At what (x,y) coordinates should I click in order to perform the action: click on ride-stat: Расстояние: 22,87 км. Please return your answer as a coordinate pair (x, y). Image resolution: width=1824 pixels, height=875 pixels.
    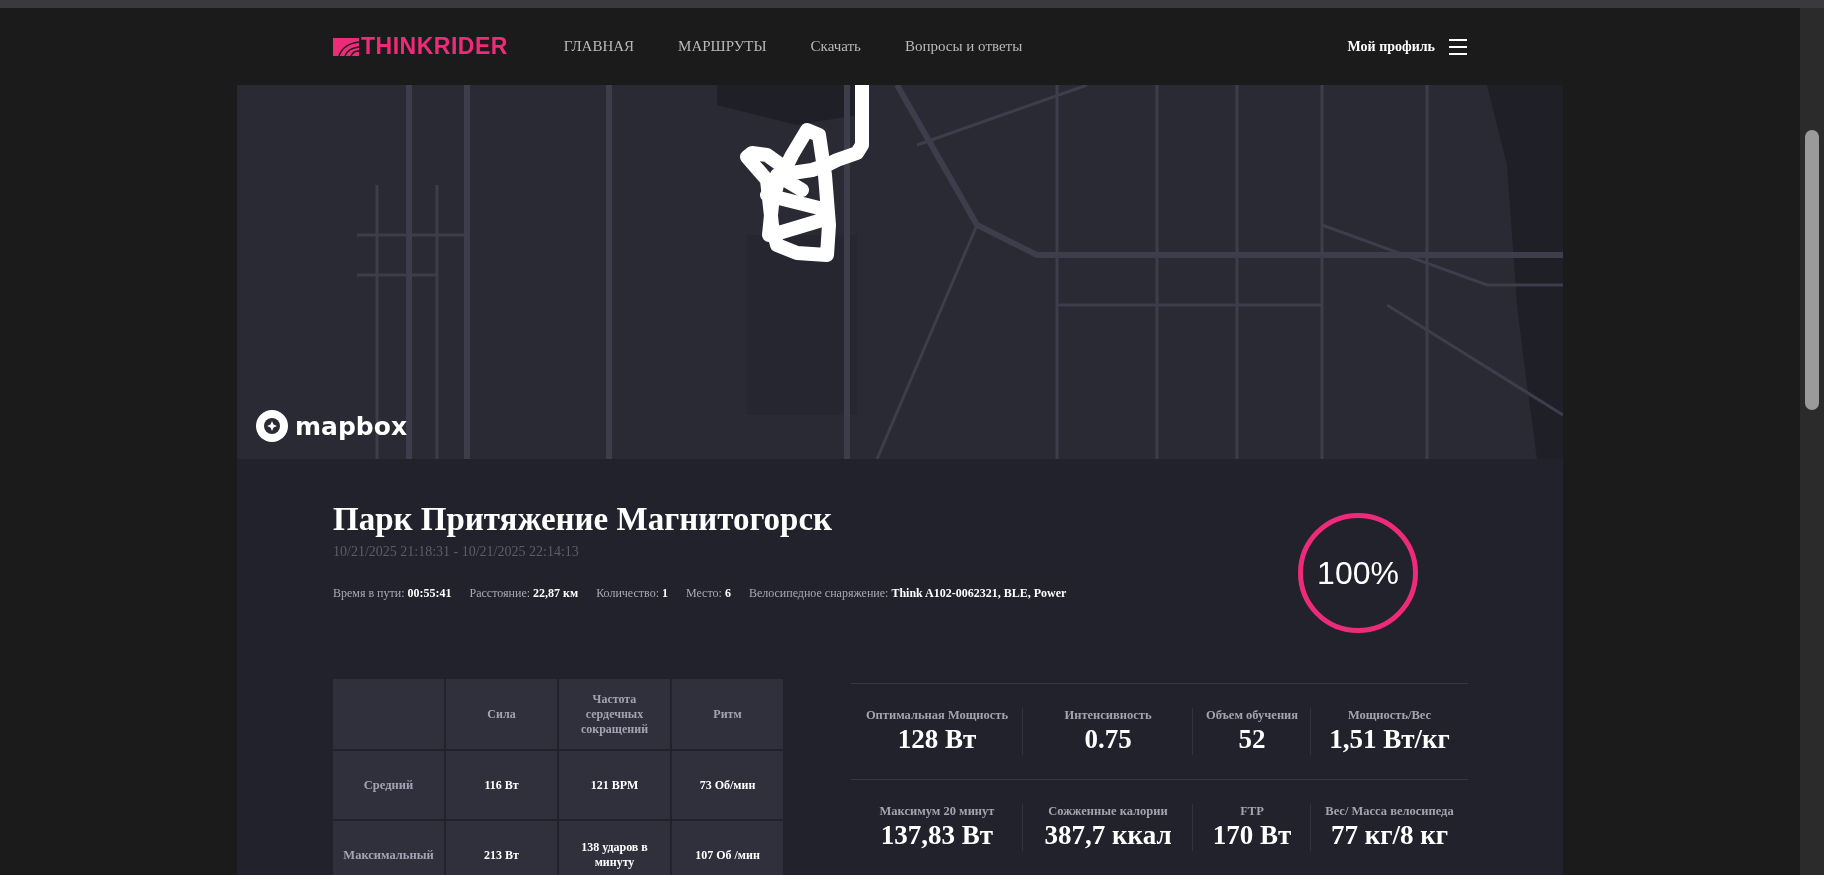
    Looking at the image, I should click on (524, 593).